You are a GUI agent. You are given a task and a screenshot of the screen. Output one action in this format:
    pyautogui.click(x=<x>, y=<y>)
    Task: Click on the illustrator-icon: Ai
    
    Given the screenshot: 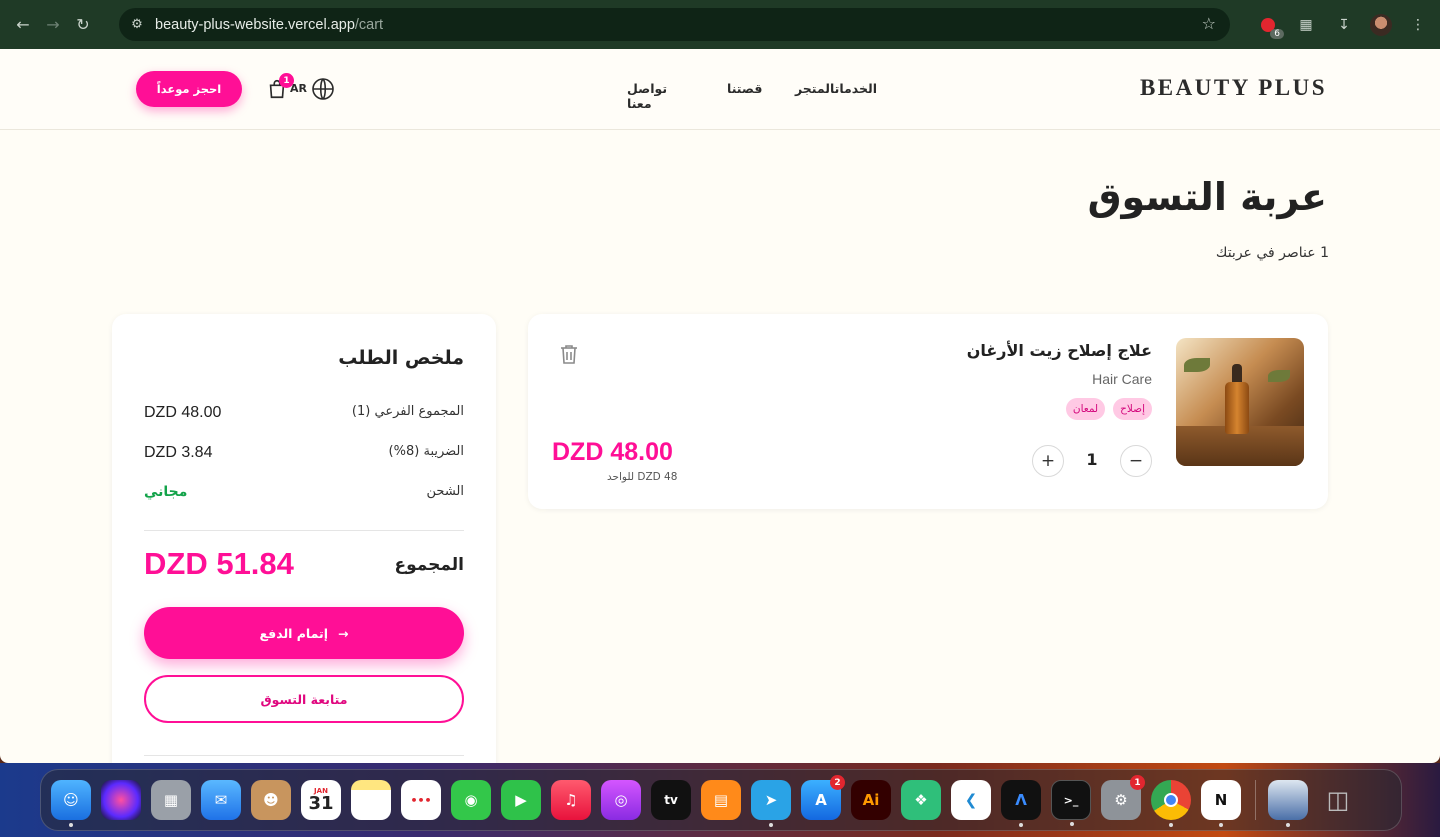 What is the action you would take?
    pyautogui.click(x=871, y=800)
    